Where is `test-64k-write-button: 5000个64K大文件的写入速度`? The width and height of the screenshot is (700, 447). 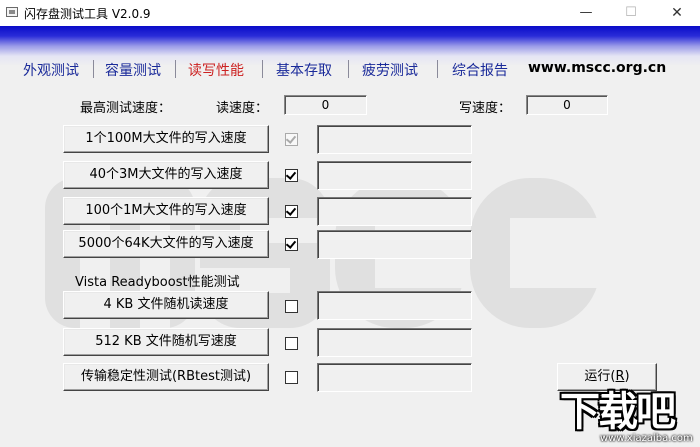 test-64k-write-button: 5000个64K大文件的写入速度 is located at coordinates (166, 244).